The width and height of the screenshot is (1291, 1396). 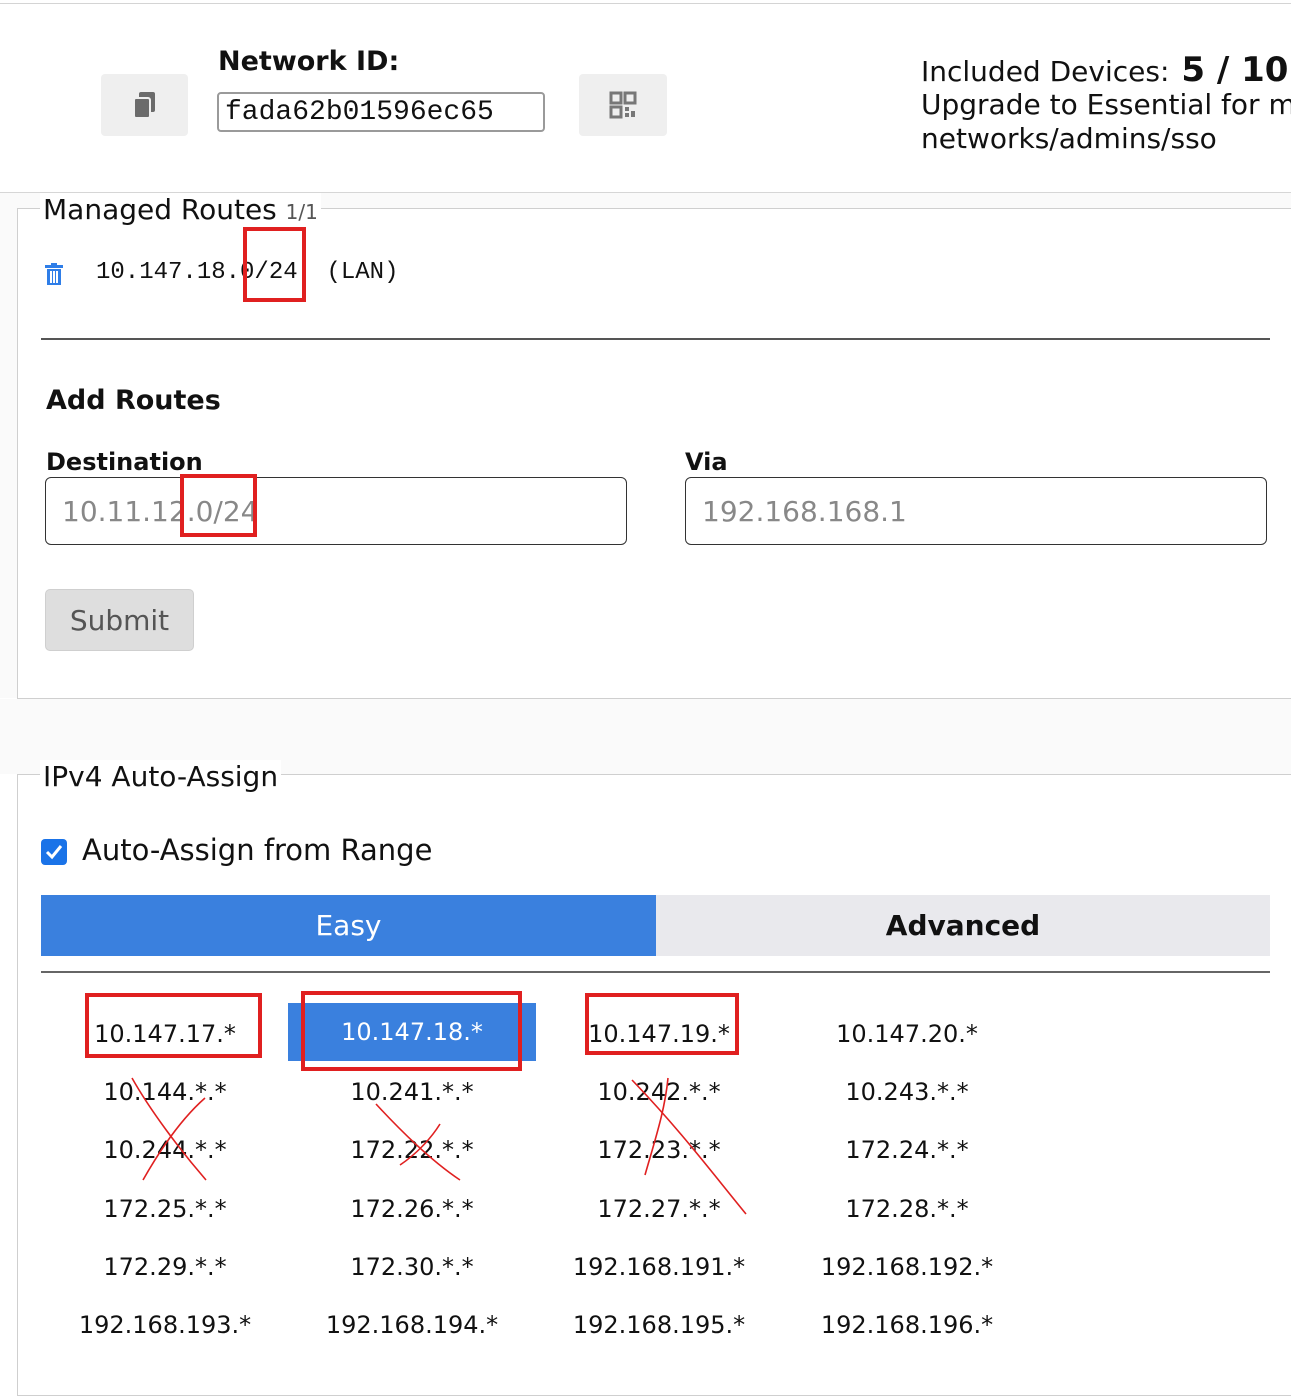 What do you see at coordinates (336, 511) in the screenshot?
I see `destination-input` at bounding box center [336, 511].